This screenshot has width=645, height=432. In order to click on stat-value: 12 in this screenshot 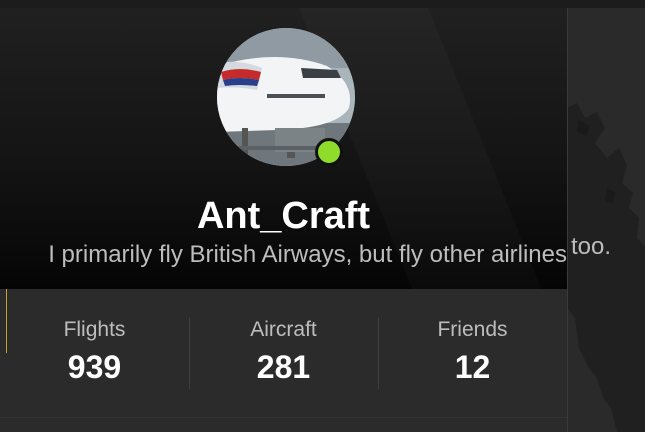, I will do `click(472, 367)`.